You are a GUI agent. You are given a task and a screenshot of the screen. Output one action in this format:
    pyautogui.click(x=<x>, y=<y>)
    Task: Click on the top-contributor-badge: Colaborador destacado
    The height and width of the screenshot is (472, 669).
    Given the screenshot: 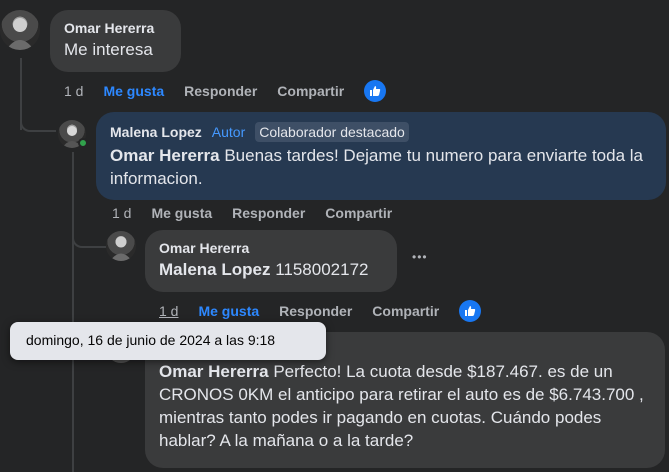 What is the action you would take?
    pyautogui.click(x=332, y=132)
    